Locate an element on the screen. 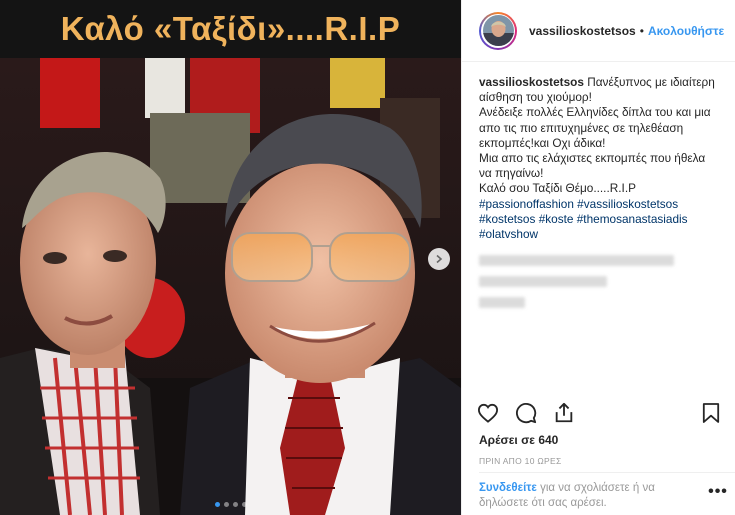 The width and height of the screenshot is (735, 515). banner-title: Καλό «Ταξίδι»....R.I.P is located at coordinates (230, 28).